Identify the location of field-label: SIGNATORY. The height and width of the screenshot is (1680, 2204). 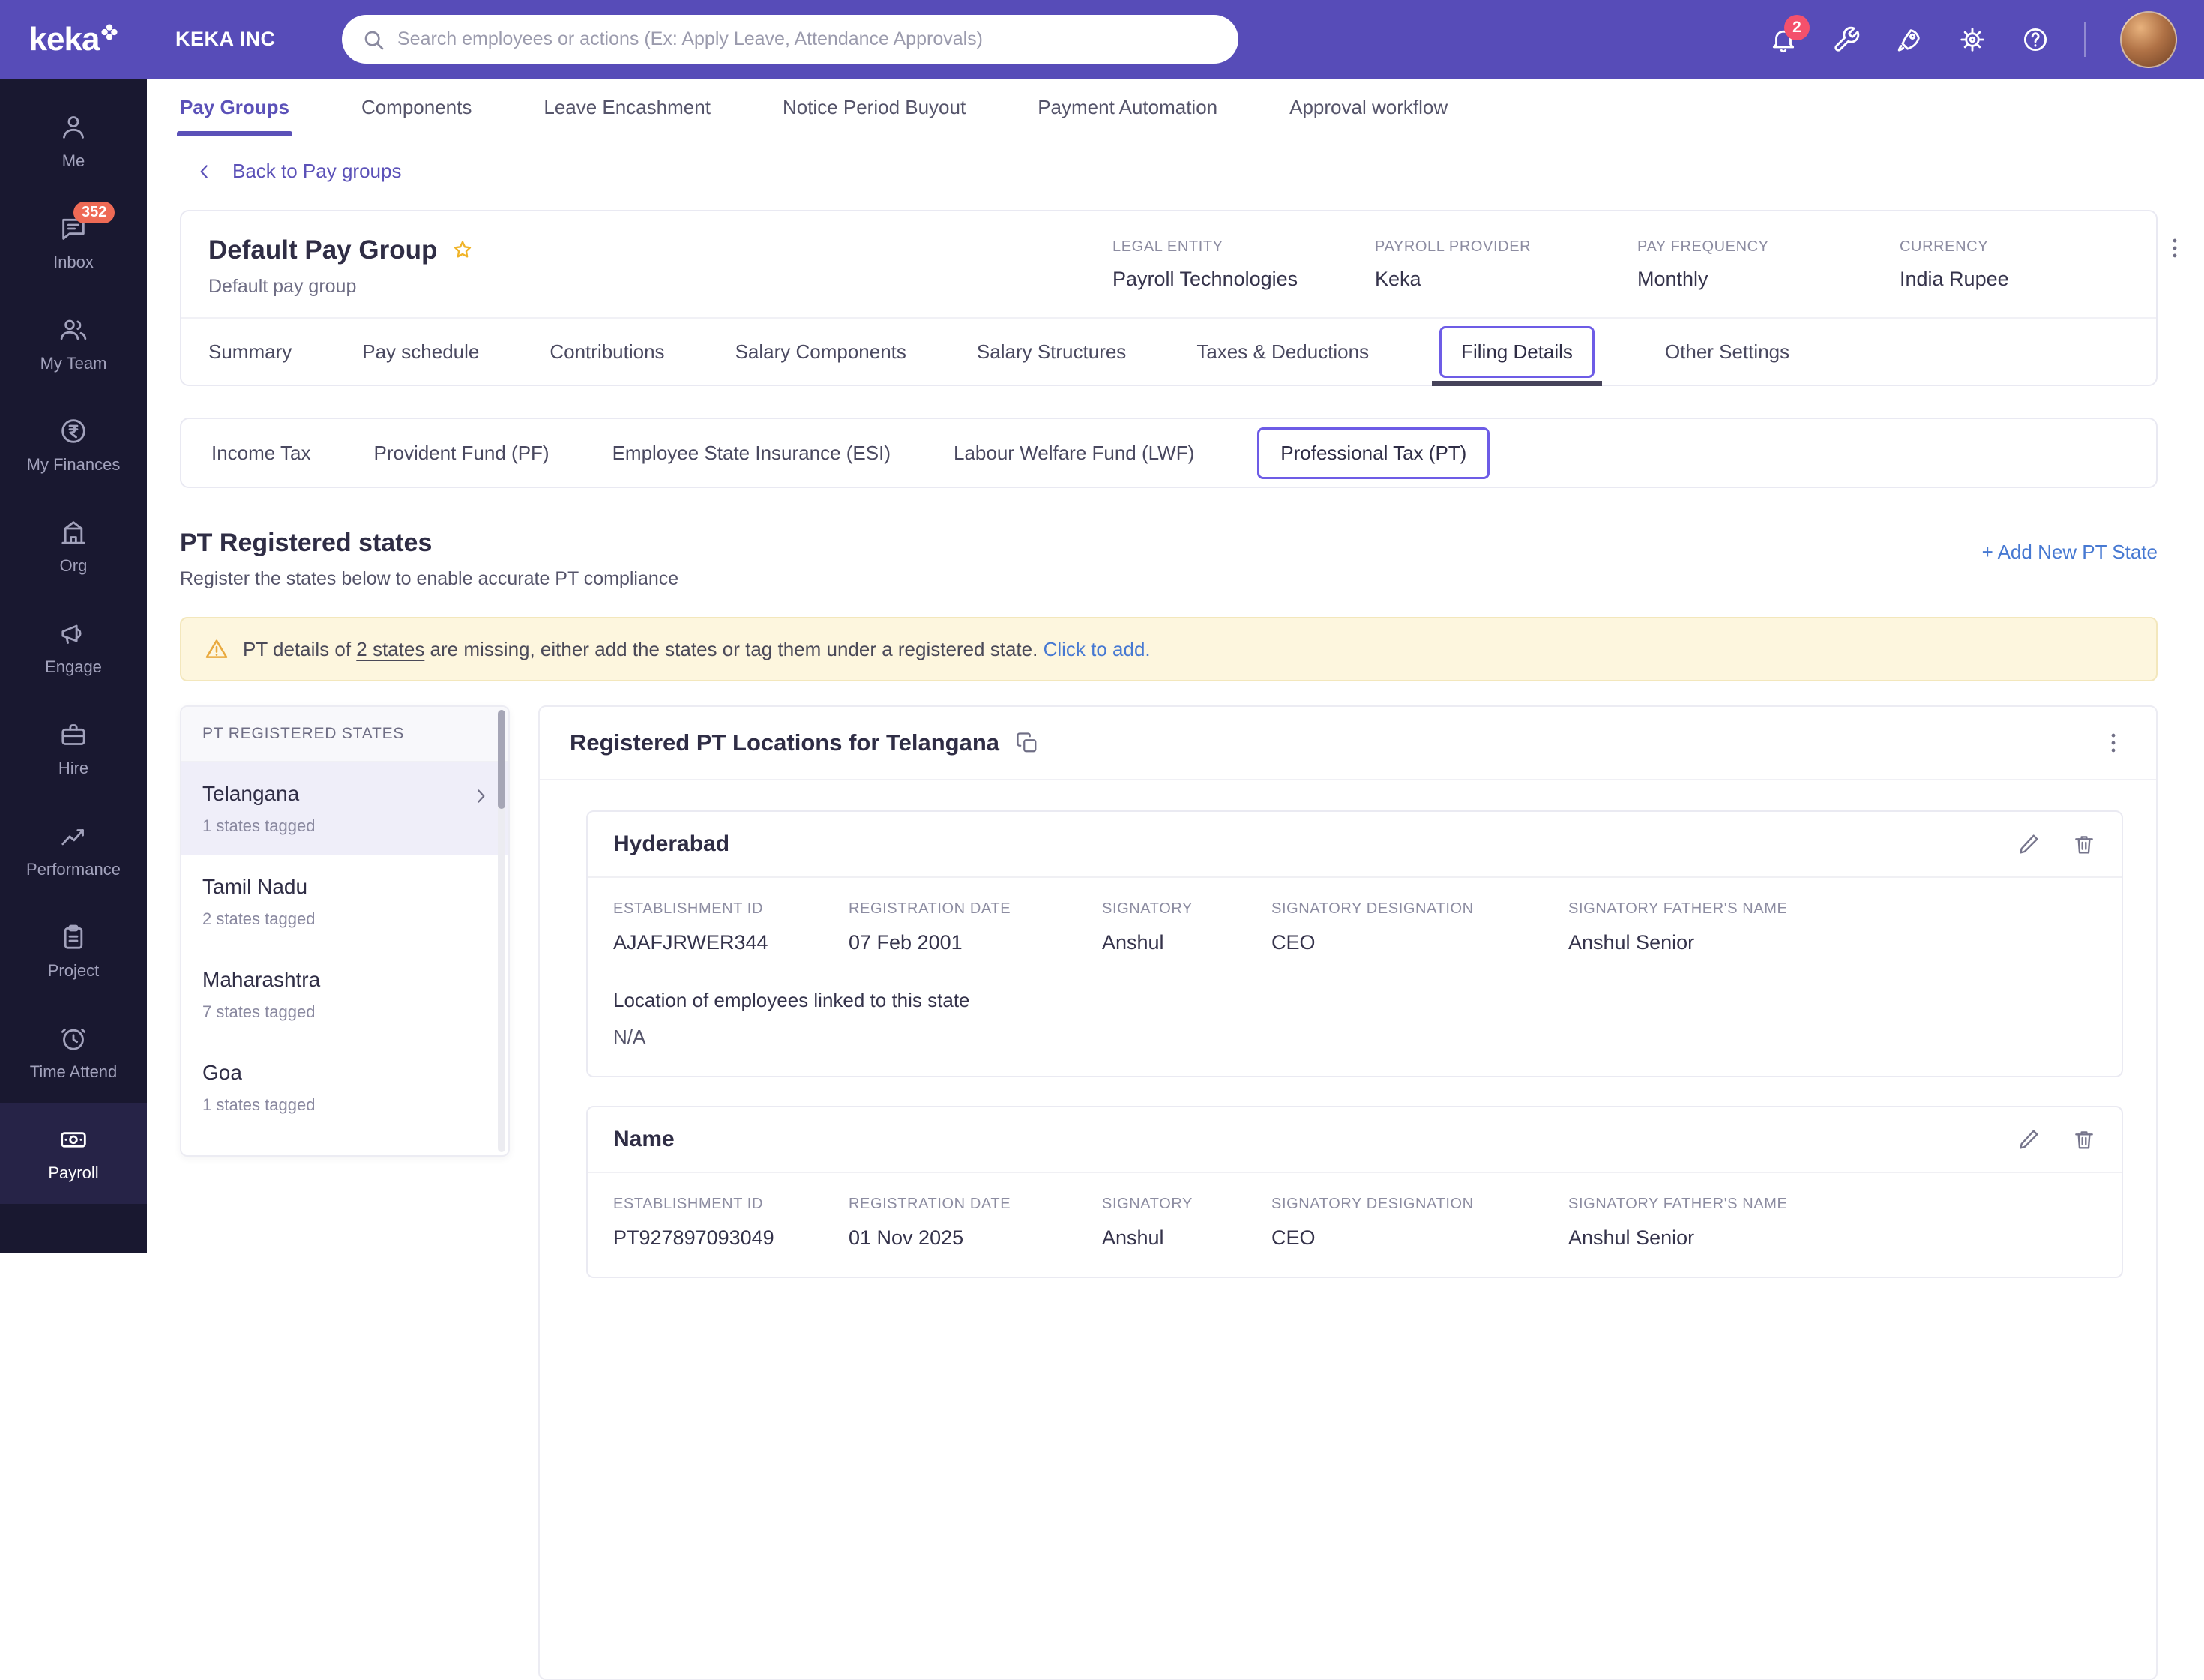
(1147, 1204).